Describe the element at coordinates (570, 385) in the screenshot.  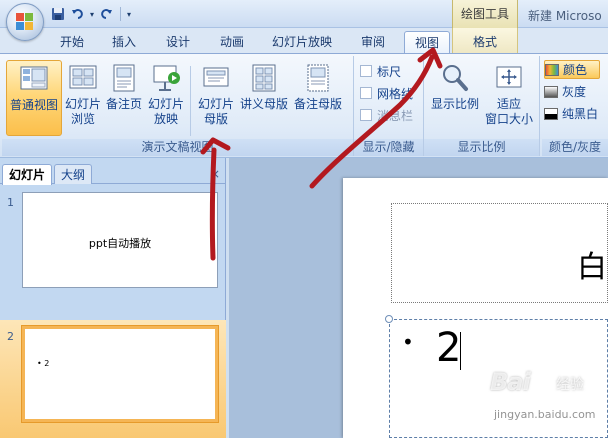
I see `watermark-logo-cn: 经验` at that location.